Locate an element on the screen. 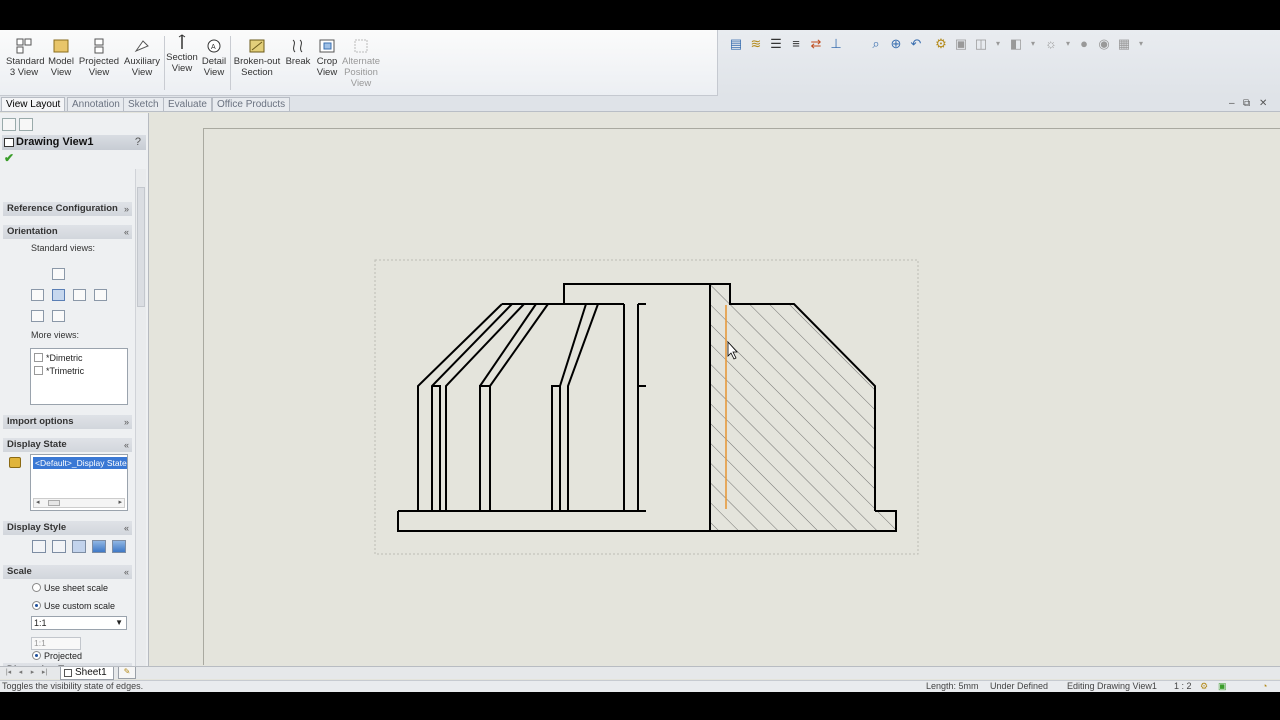 The height and width of the screenshot is (720, 1280). view-settings-icon: ▦ is located at coordinates (1124, 44).